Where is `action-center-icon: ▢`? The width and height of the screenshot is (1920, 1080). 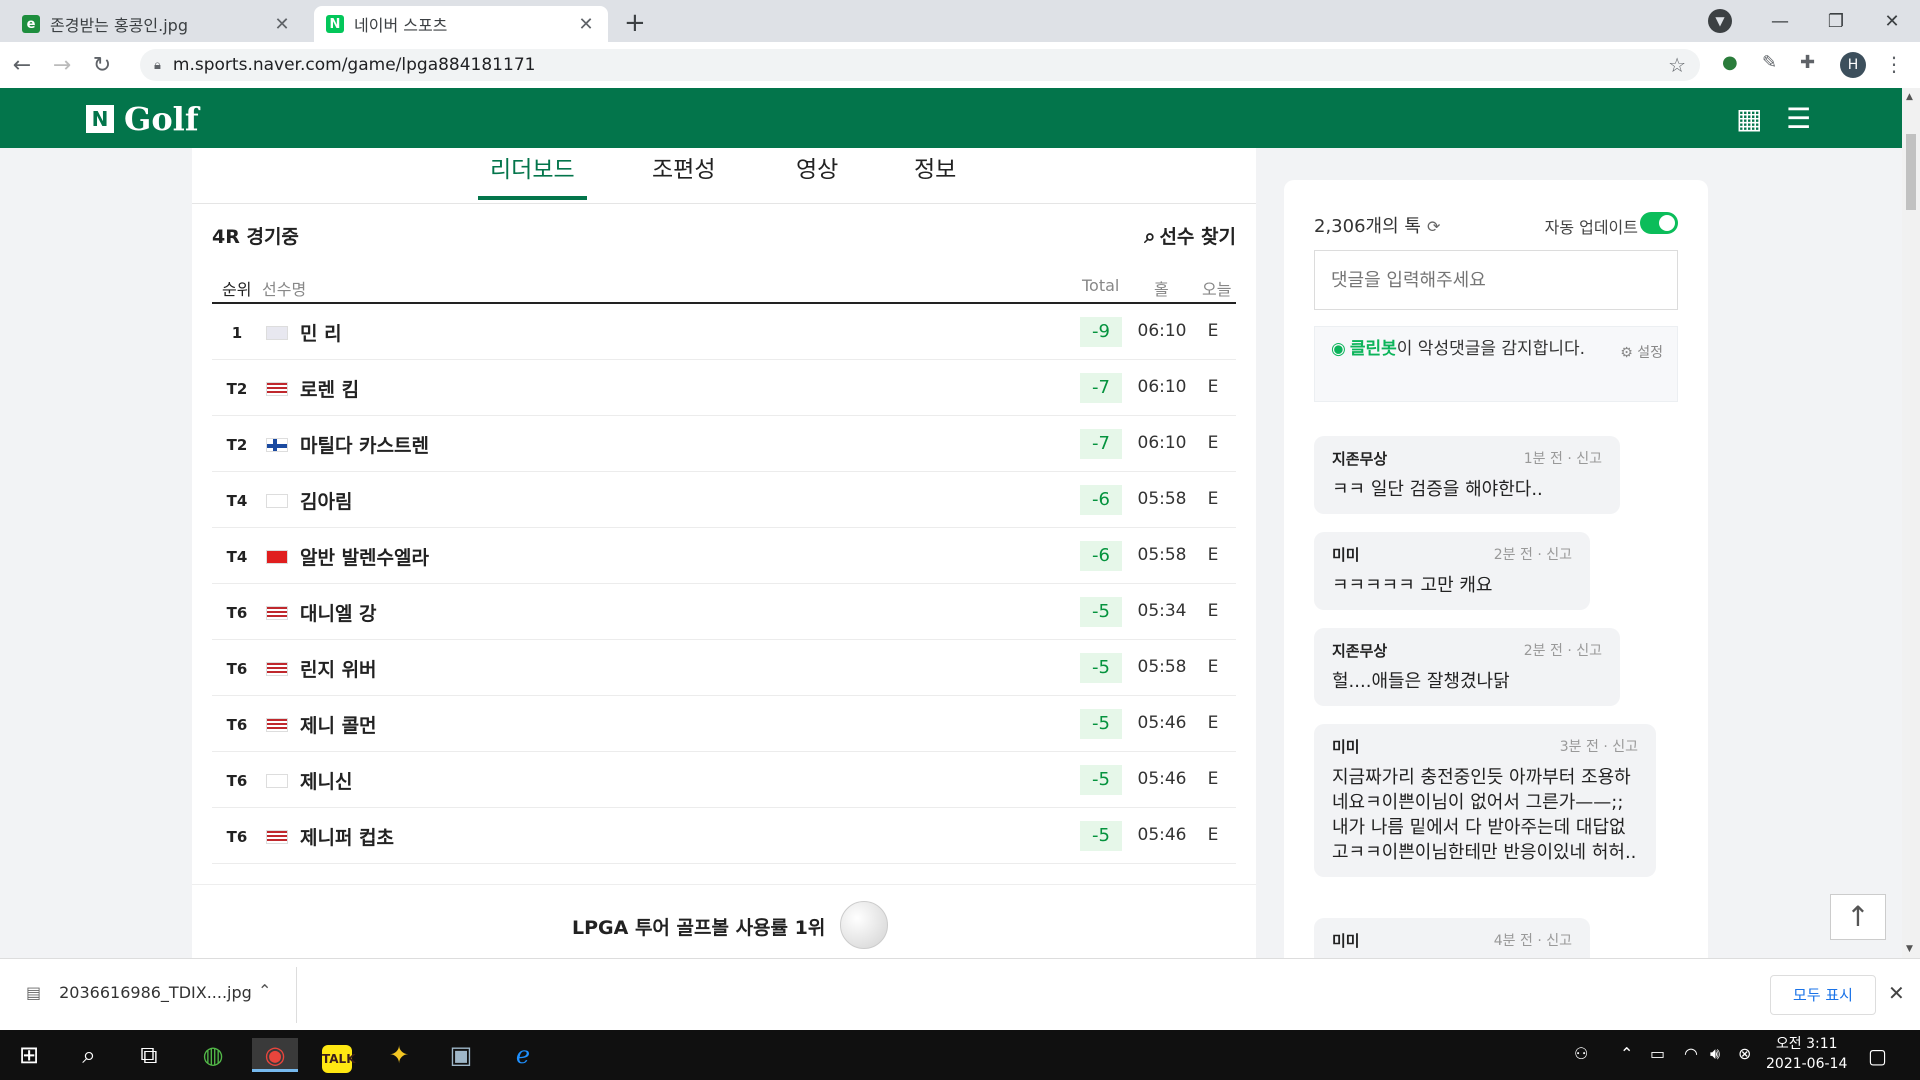 action-center-icon: ▢ is located at coordinates (1877, 1056).